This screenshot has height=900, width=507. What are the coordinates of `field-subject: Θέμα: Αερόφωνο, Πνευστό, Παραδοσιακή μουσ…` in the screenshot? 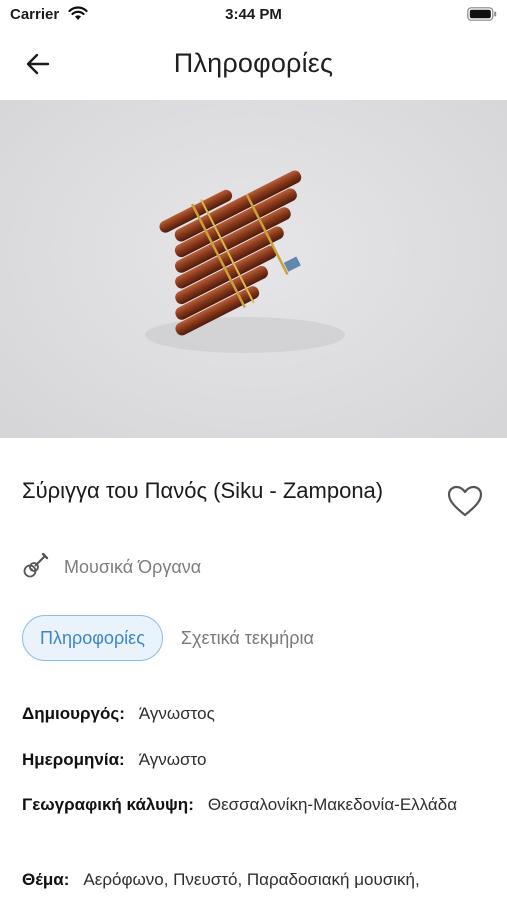 It's located at (254, 880).